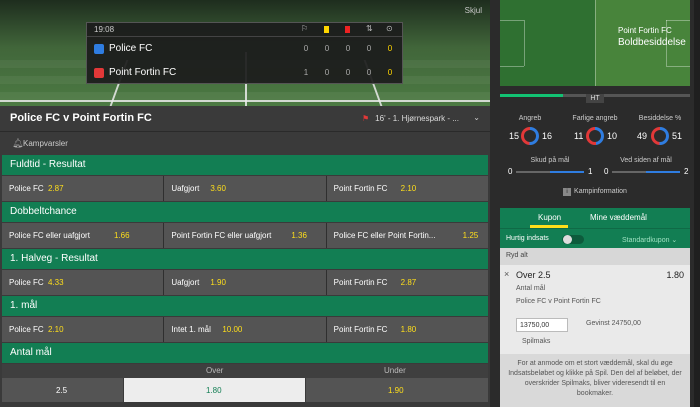 The width and height of the screenshot is (700, 407). Describe the element at coordinates (573, 239) in the screenshot. I see `quick-bet-toggle` at that location.